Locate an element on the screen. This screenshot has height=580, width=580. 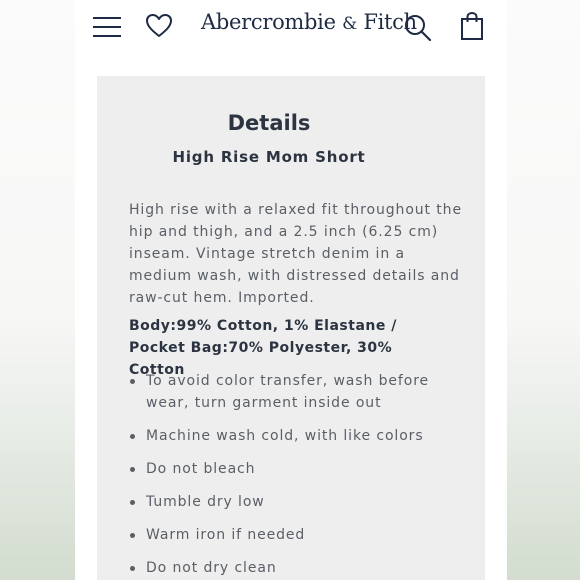
care-item-machine-wash: Machine wash cold, with like colors is located at coordinates (294, 436).